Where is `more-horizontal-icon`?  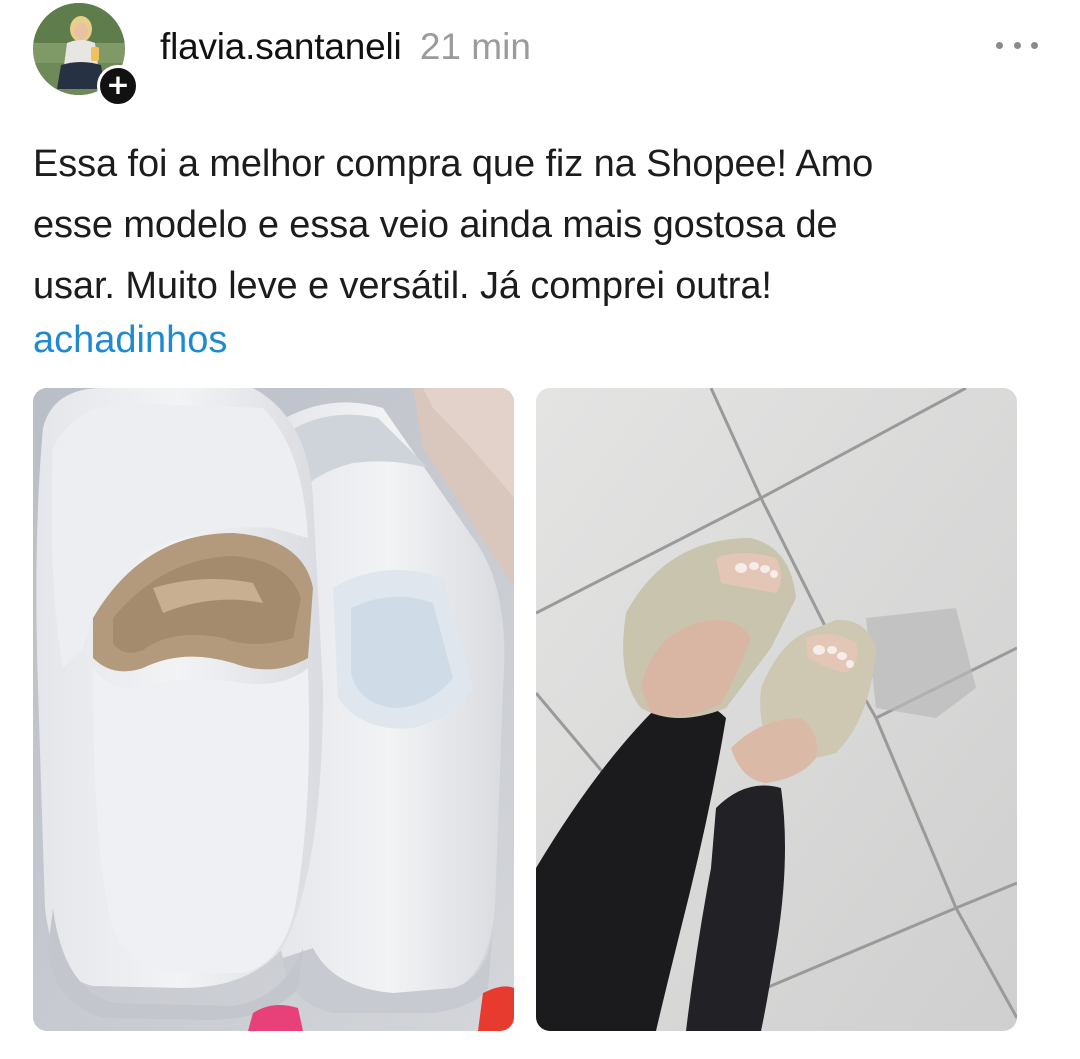 more-horizontal-icon is located at coordinates (1017, 45).